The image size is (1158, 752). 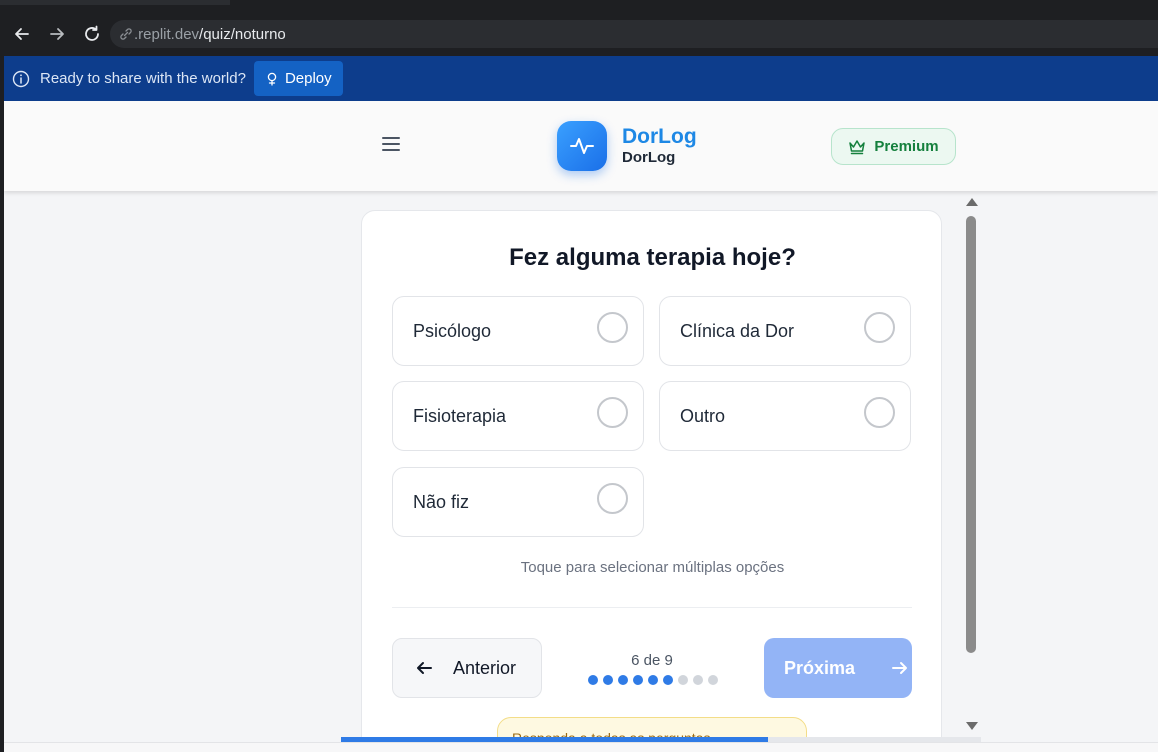 What do you see at coordinates (581, 78) in the screenshot?
I see `deploy-banner: Ready to share with the world? Deploy` at bounding box center [581, 78].